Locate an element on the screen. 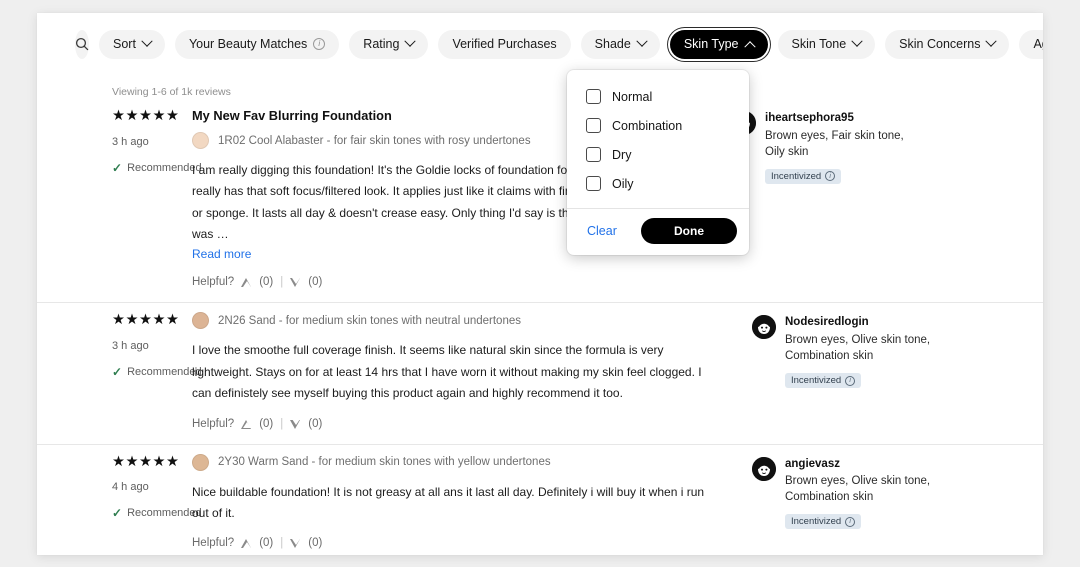  filter-pill-skin-concerns: Skin Concerns is located at coordinates (947, 44).